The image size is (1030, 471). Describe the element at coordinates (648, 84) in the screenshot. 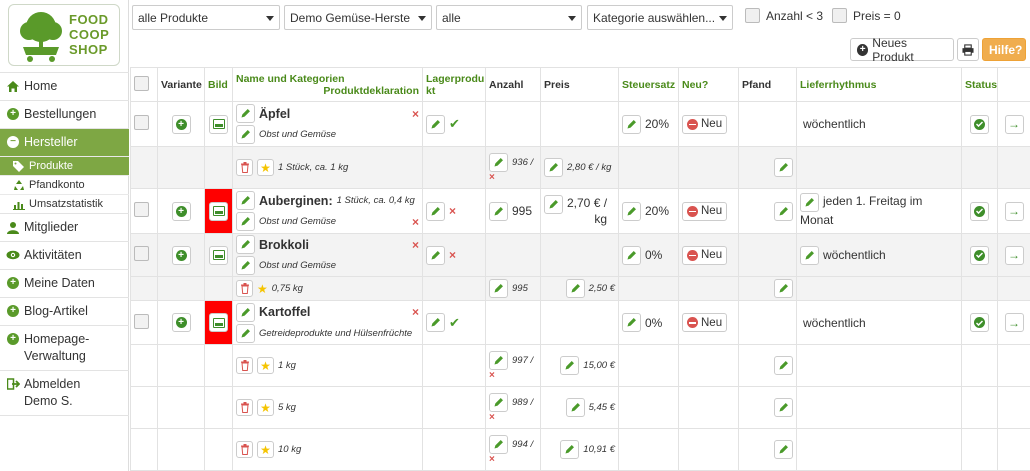

I see `header-tax: Steuersatz` at that location.